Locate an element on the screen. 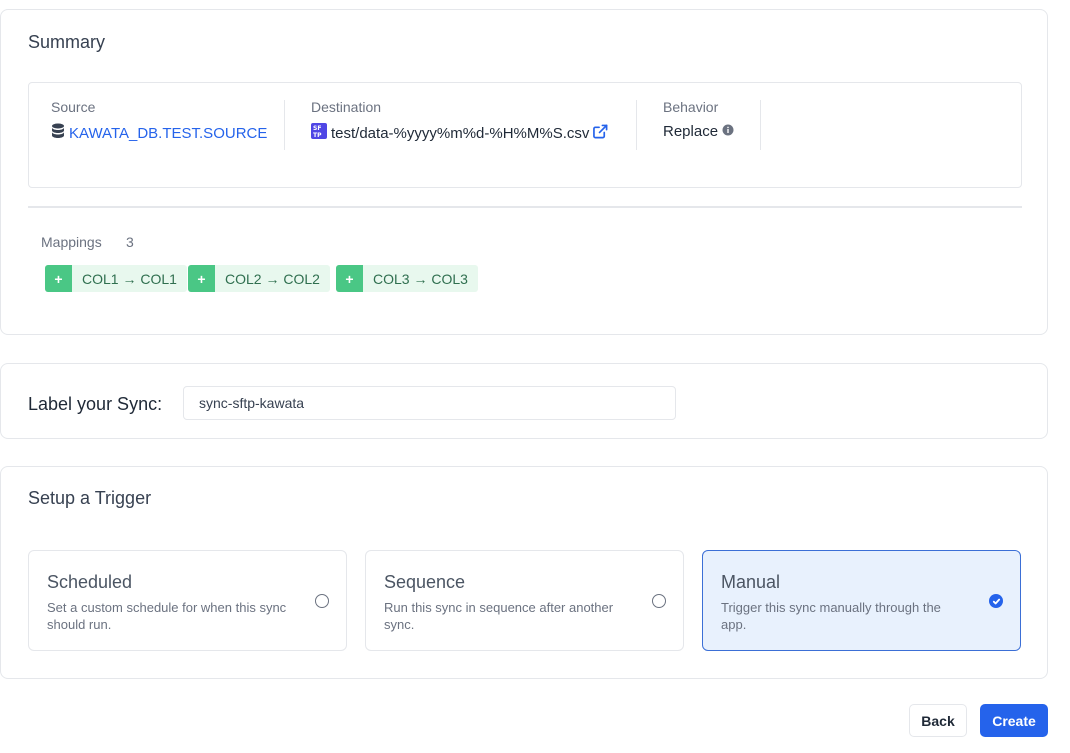  mapping-chip: + COL1 → COL1 is located at coordinates (116, 278).